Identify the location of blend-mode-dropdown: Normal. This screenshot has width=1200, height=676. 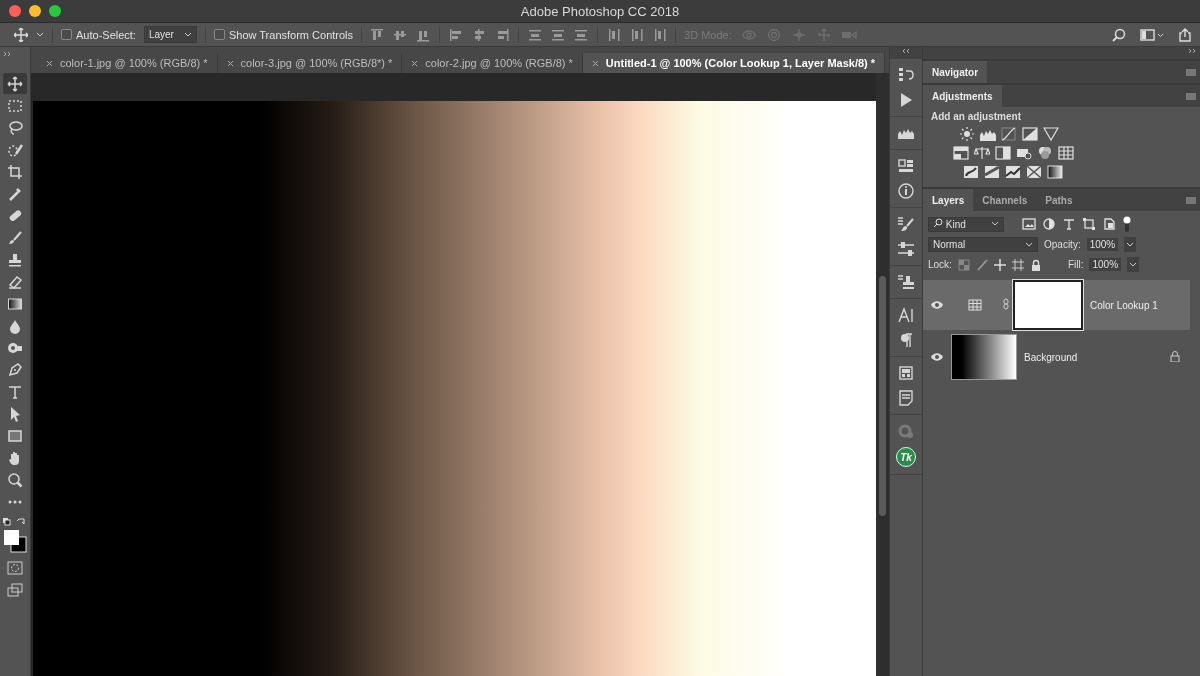
(983, 244).